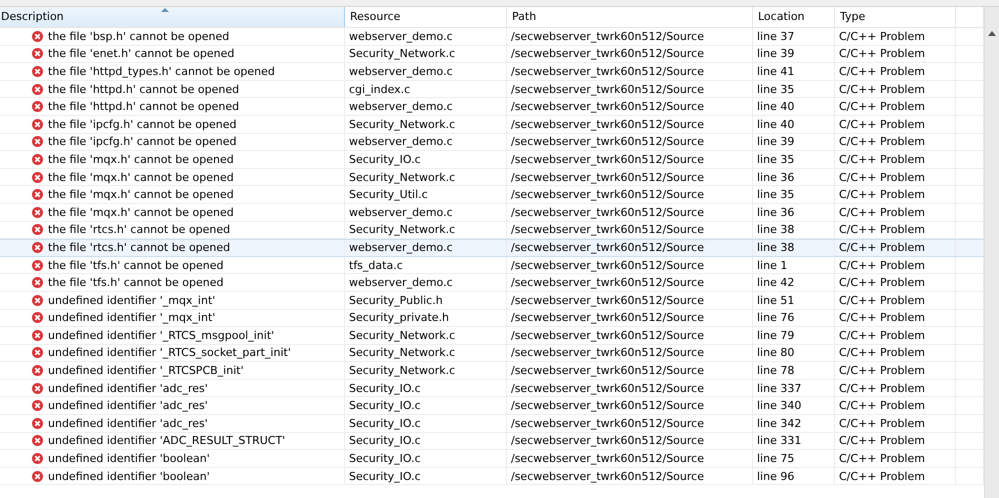  I want to click on table-cell: the file 'bsp.h' cannot be opened, so click(139, 36).